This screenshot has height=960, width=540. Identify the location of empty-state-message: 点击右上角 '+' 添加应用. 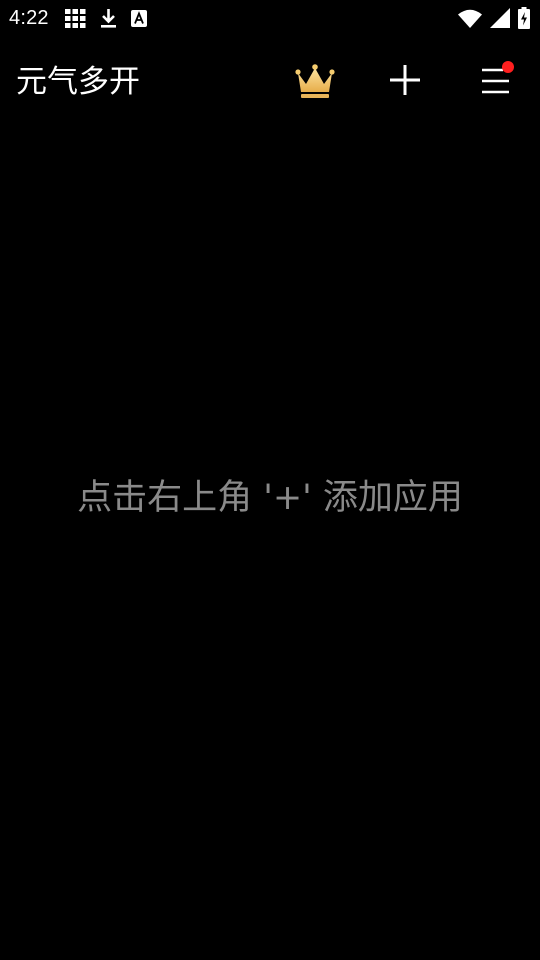
(270, 498).